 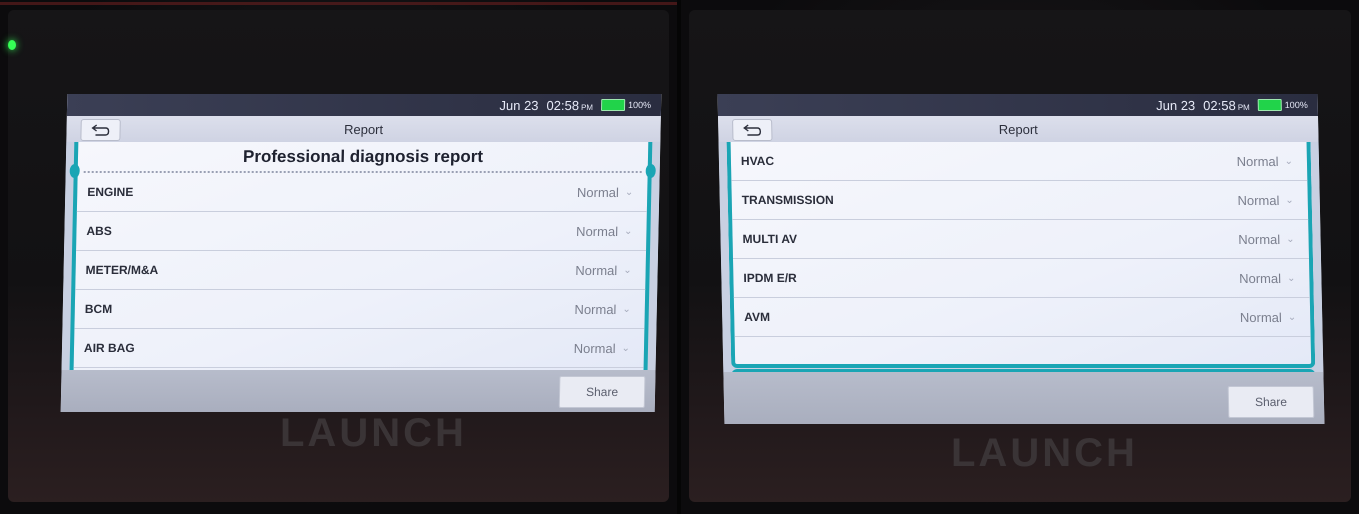 What do you see at coordinates (360, 309) in the screenshot?
I see `system-row: BCM Normal ⌄` at bounding box center [360, 309].